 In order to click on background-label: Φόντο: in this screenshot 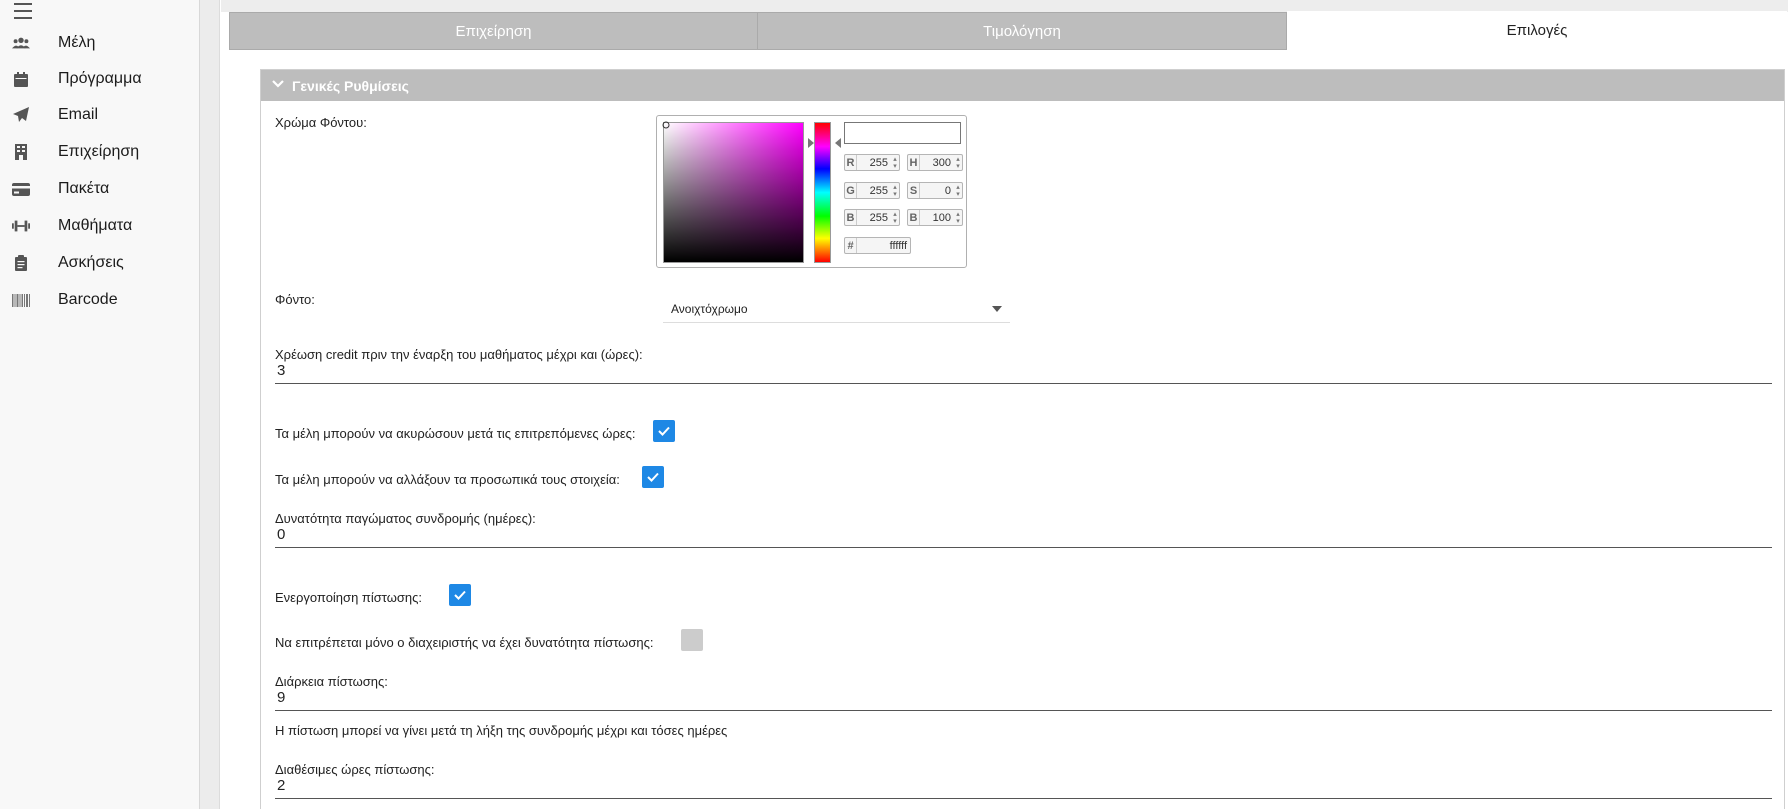, I will do `click(295, 299)`.